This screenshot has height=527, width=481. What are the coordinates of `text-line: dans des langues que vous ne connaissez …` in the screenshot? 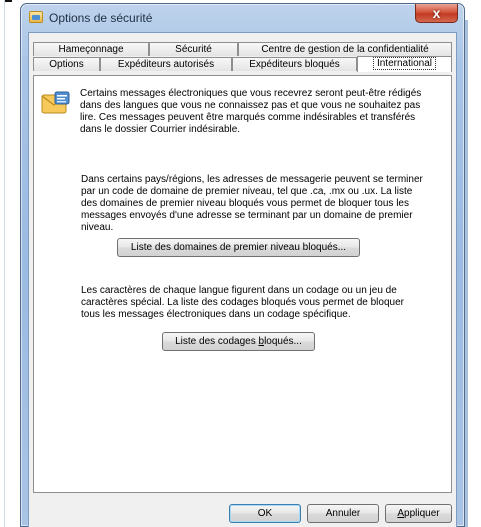 It's located at (250, 105).